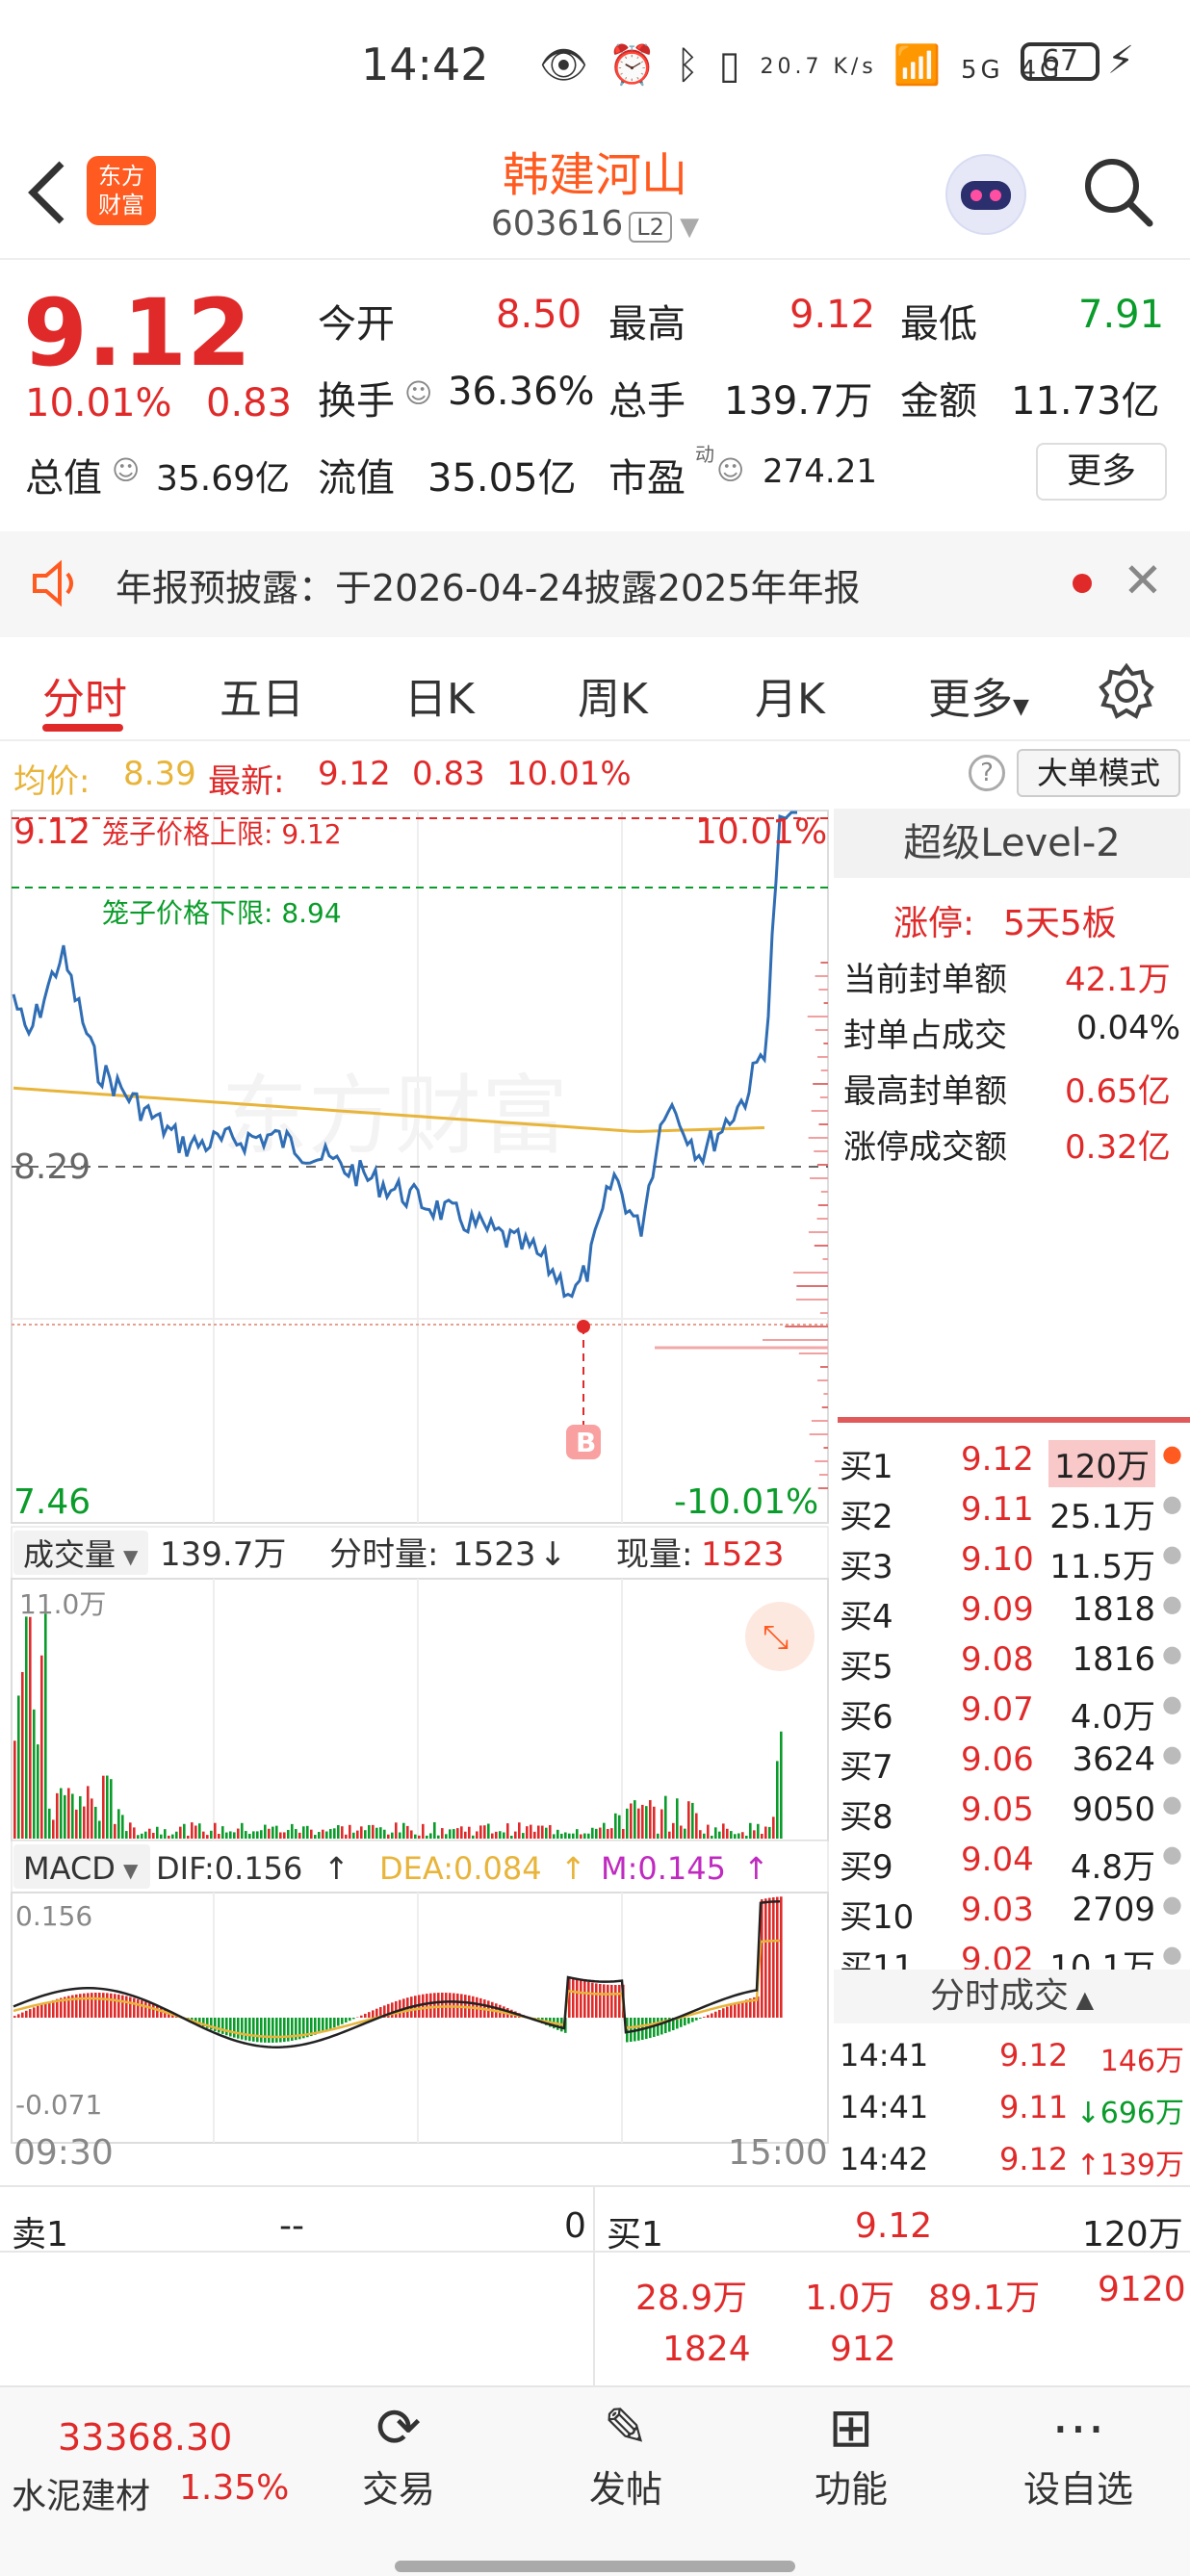 The width and height of the screenshot is (1190, 2576). What do you see at coordinates (85, 695) in the screenshot?
I see `tab-intraday: 分时` at bounding box center [85, 695].